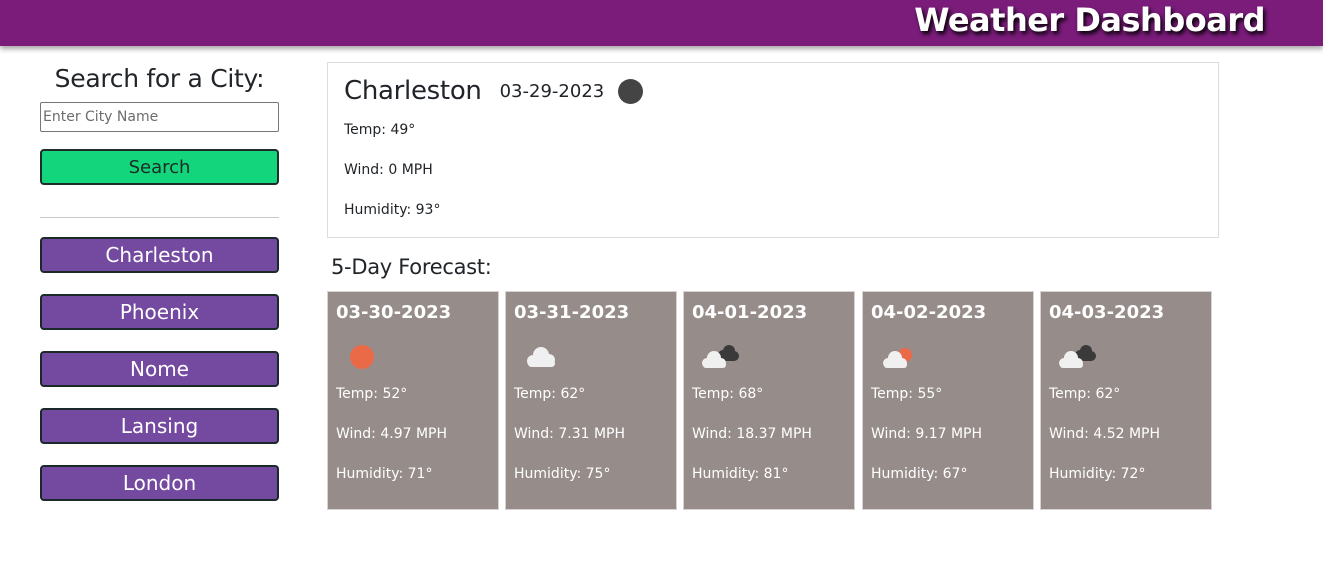 This screenshot has height=561, width=1323. What do you see at coordinates (159, 78) in the screenshot?
I see `search-heading: Search for a City:` at bounding box center [159, 78].